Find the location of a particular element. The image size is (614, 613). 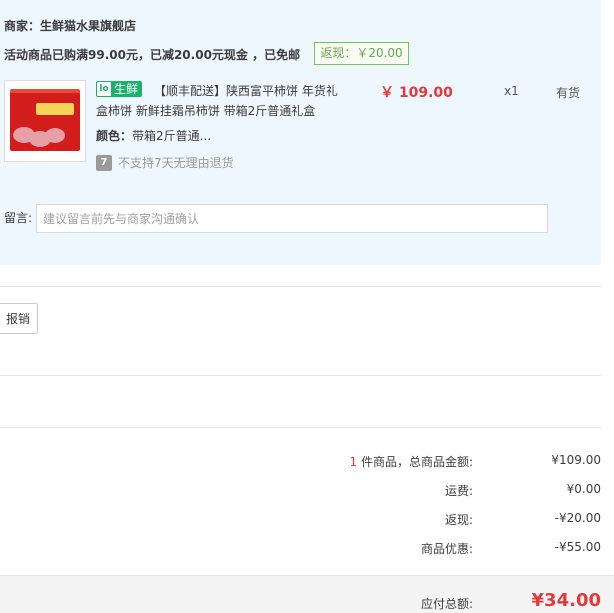

item-count-text: 件商品，总商品金额: is located at coordinates (416, 462).